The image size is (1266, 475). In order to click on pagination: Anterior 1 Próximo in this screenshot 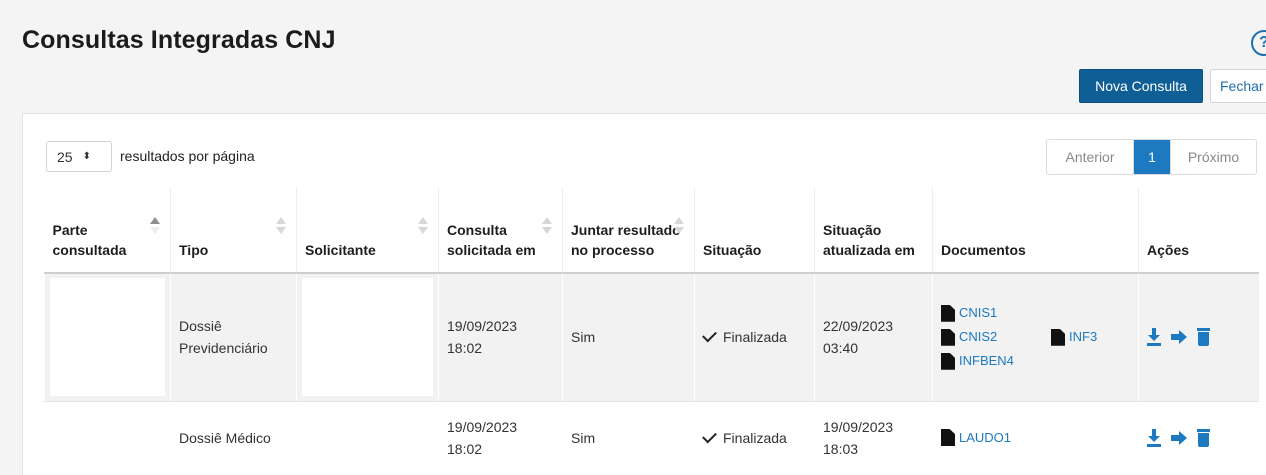, I will do `click(1151, 157)`.